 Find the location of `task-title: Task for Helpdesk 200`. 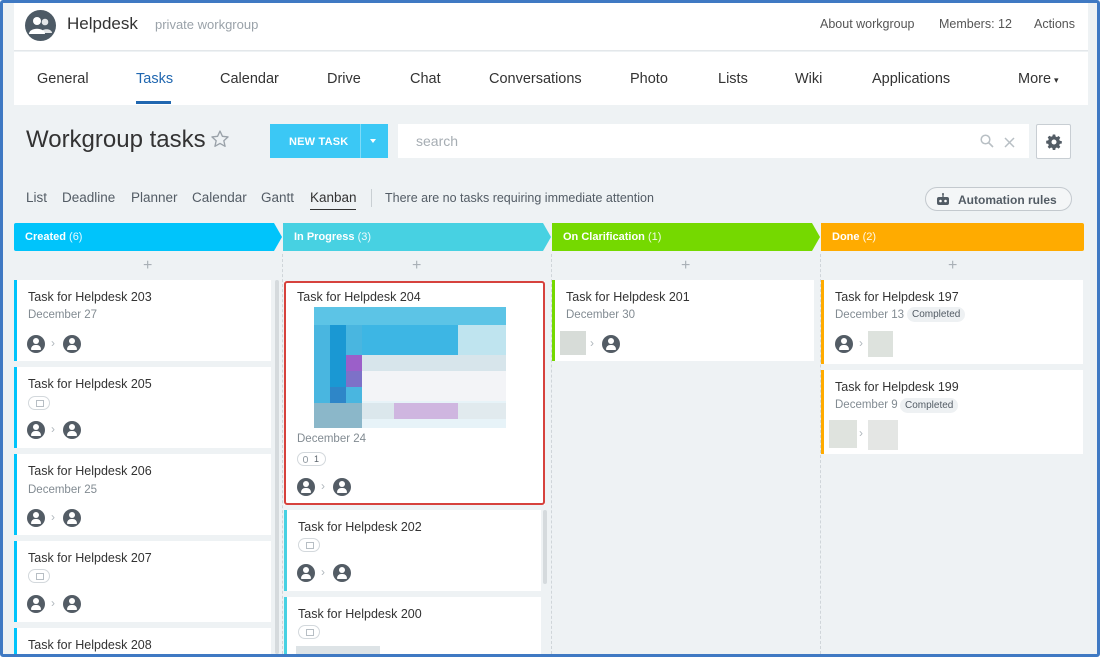

task-title: Task for Helpdesk 200 is located at coordinates (360, 614).